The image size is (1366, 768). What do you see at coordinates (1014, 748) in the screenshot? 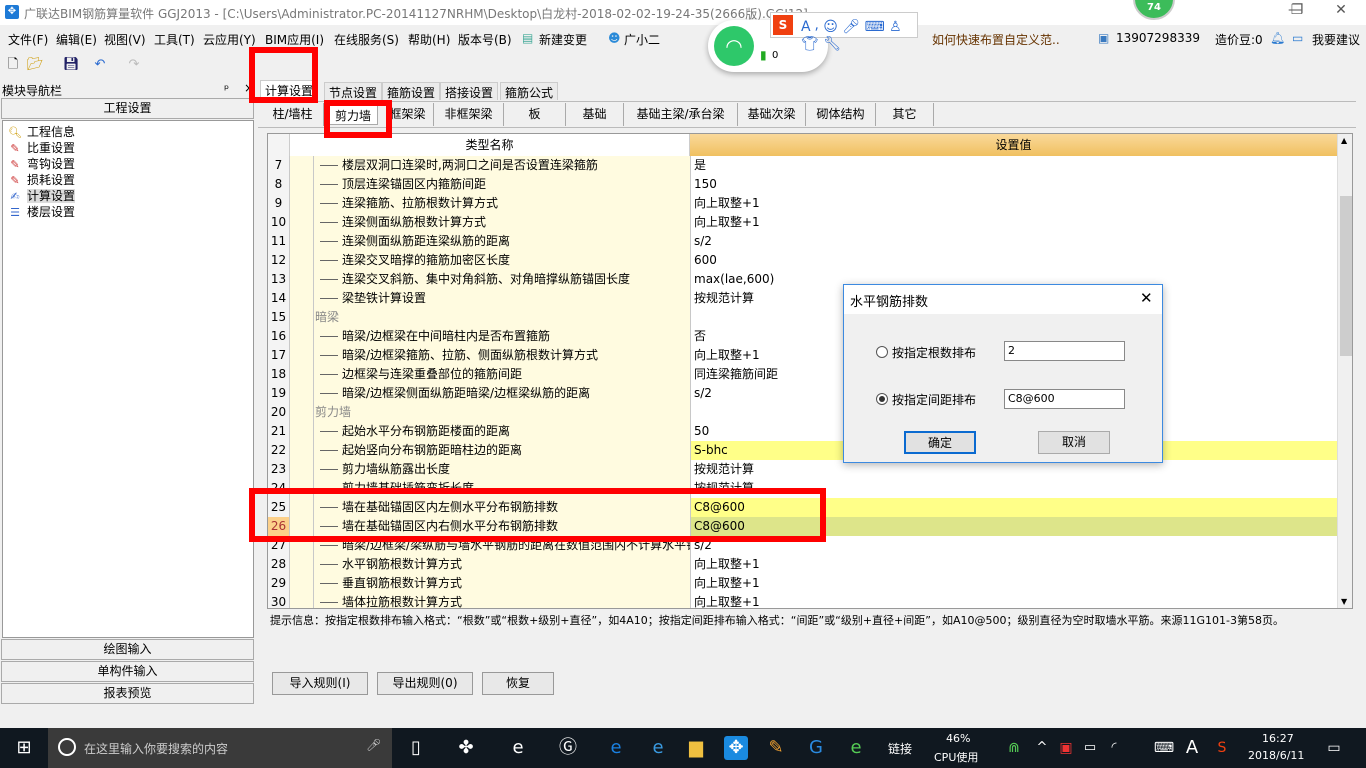
I see `wifi-tray-icon: ⋒` at bounding box center [1014, 748].